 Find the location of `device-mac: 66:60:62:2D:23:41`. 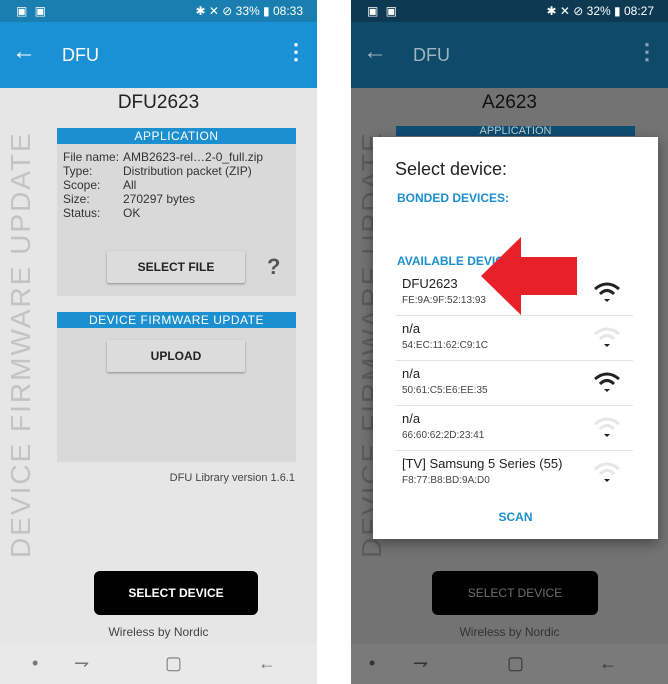

device-mac: 66:60:62:2D:23:41 is located at coordinates (443, 435).